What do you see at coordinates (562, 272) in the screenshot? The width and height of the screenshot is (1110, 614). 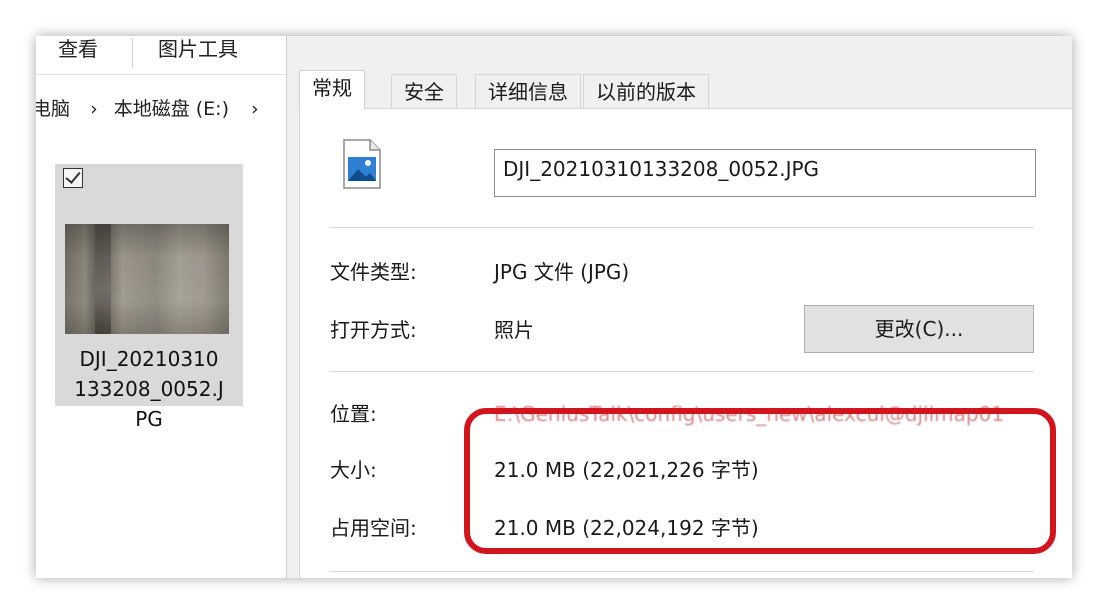 I see `file-type-value: JPG 文件 (JPG)` at bounding box center [562, 272].